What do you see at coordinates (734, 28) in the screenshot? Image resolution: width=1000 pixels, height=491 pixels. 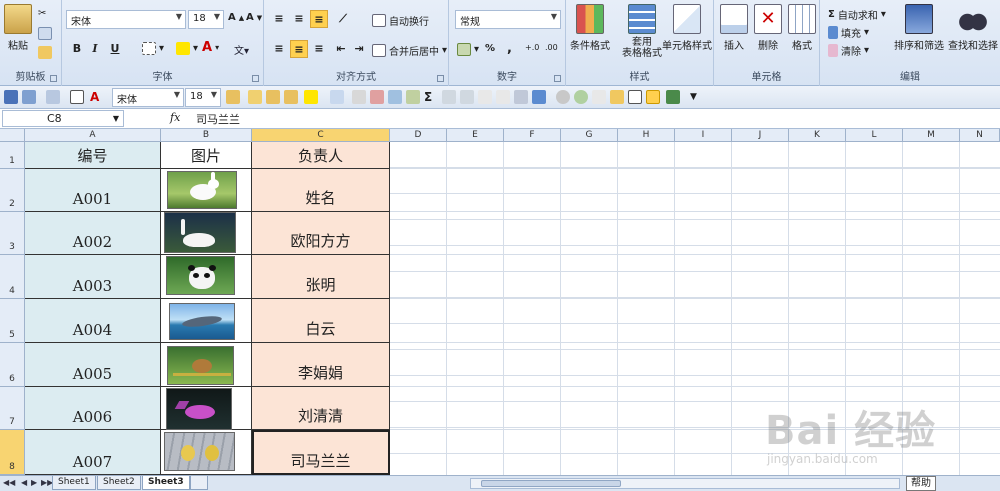 I see `insert-button: 插入` at bounding box center [734, 28].